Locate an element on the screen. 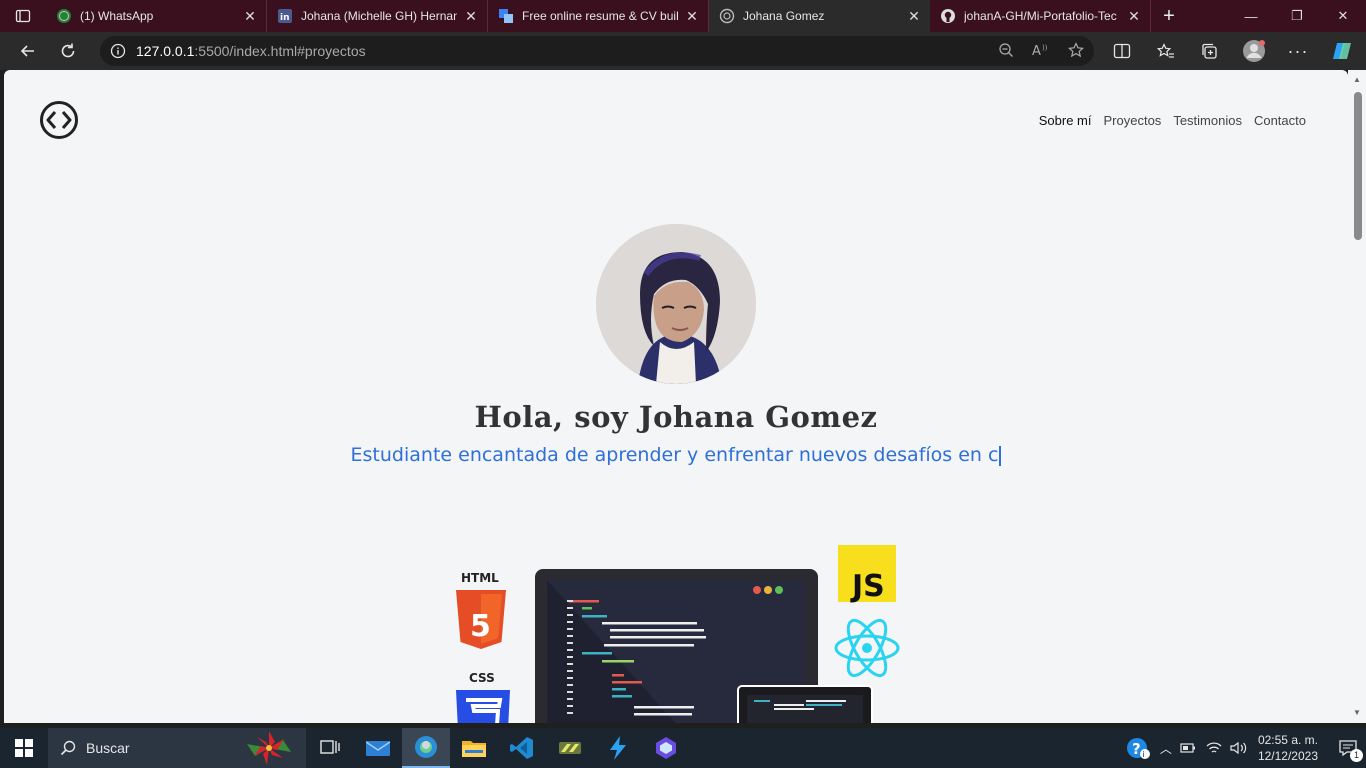 This screenshot has width=1366, height=768. volume-icon is located at coordinates (1239, 748).